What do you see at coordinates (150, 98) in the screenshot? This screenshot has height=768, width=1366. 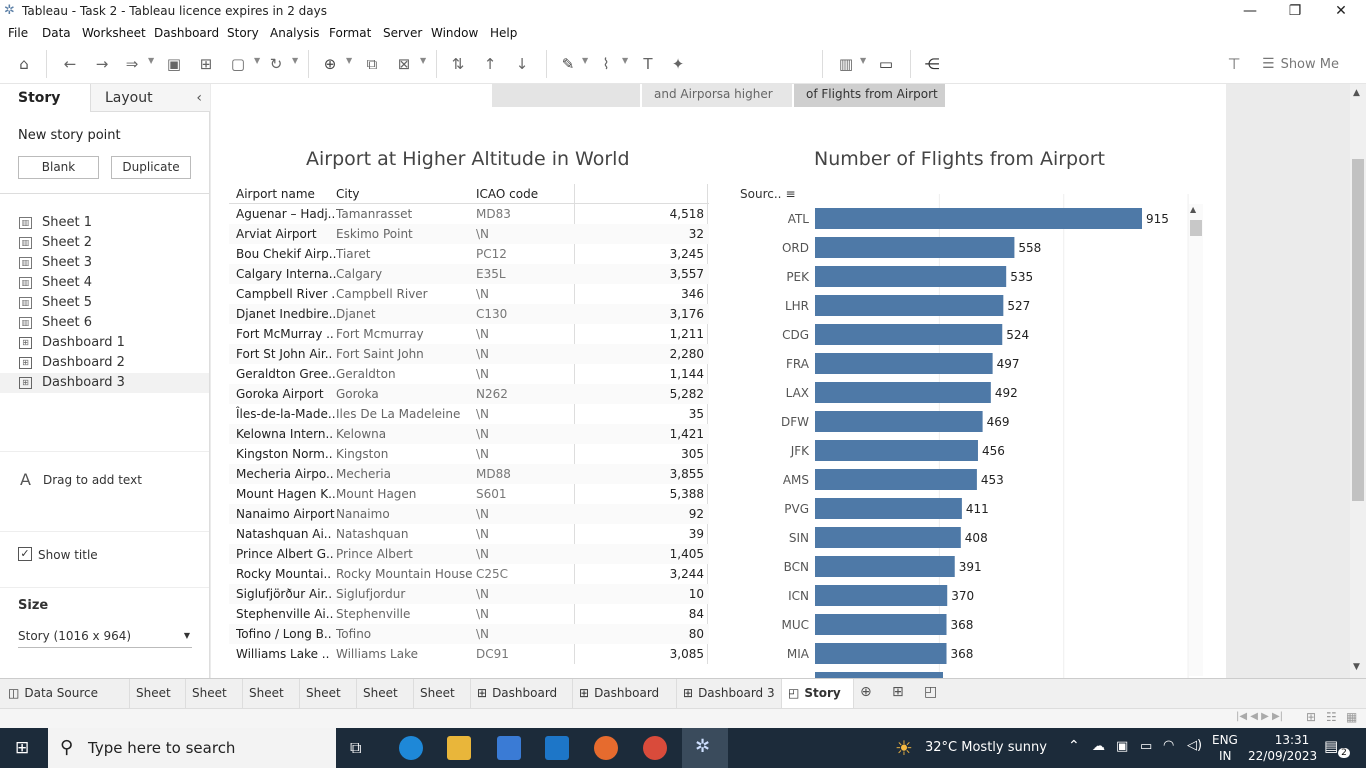 I see `tab-layout: Layout ‹` at bounding box center [150, 98].